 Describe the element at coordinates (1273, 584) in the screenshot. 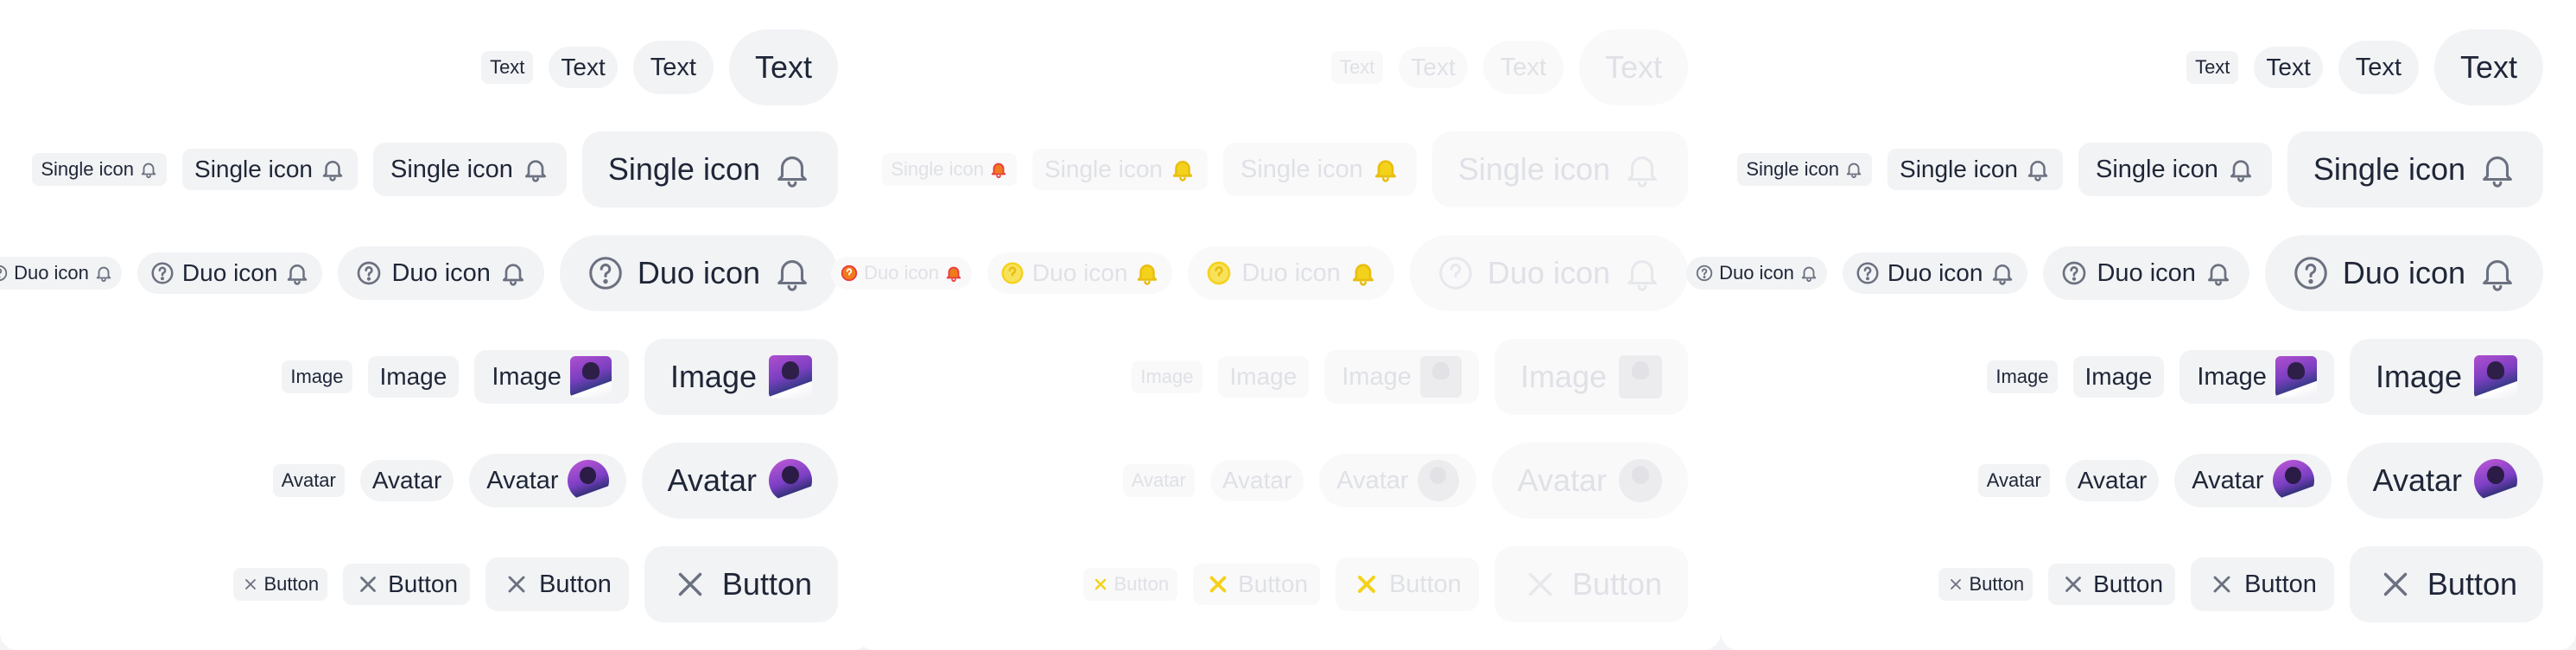

I see `chip-label: Button` at that location.